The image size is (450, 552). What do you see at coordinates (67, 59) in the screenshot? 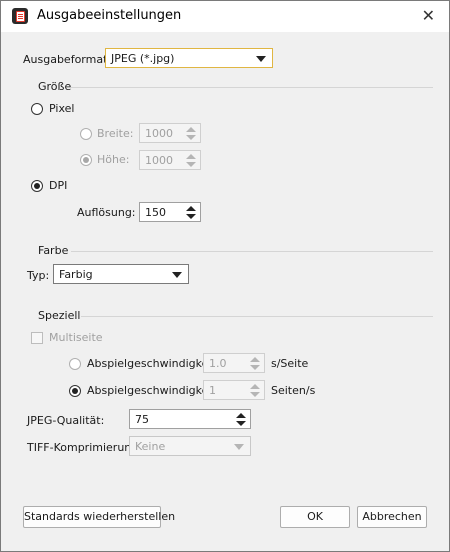
I see `output-format-label: Ausgabeformat:` at bounding box center [67, 59].